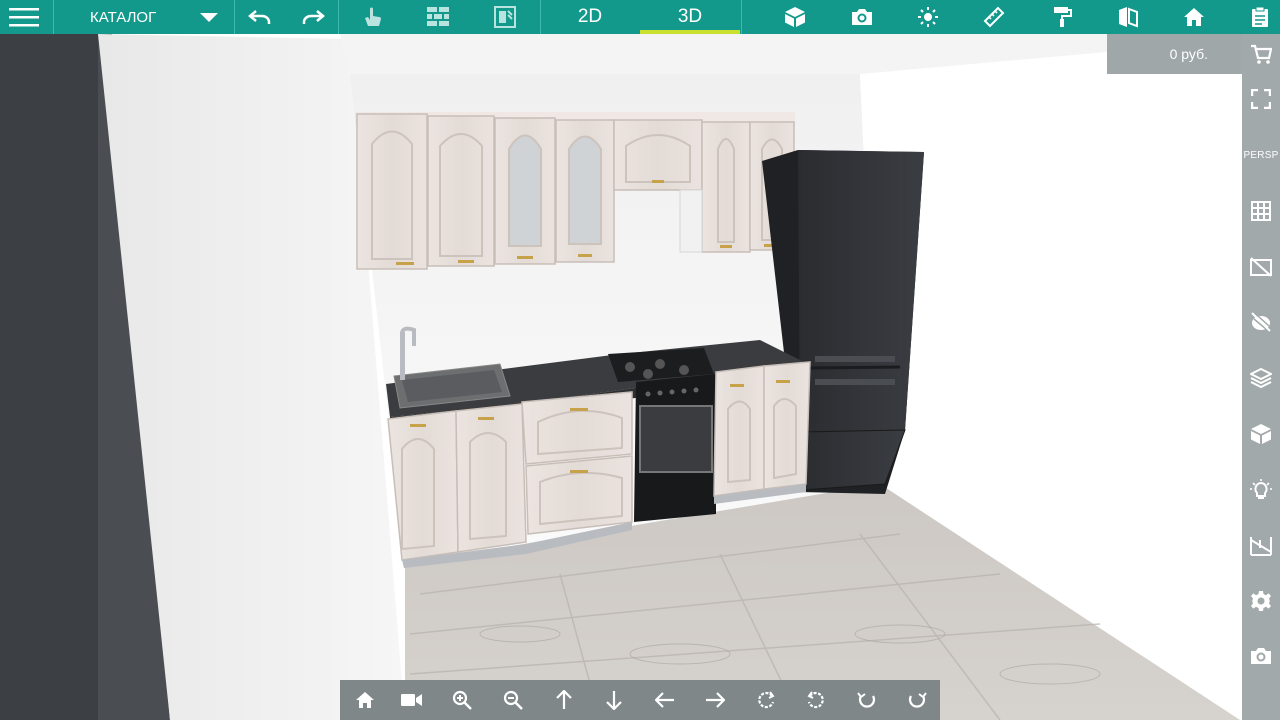  Describe the element at coordinates (372, 17) in the screenshot. I see `hand-icon` at that location.